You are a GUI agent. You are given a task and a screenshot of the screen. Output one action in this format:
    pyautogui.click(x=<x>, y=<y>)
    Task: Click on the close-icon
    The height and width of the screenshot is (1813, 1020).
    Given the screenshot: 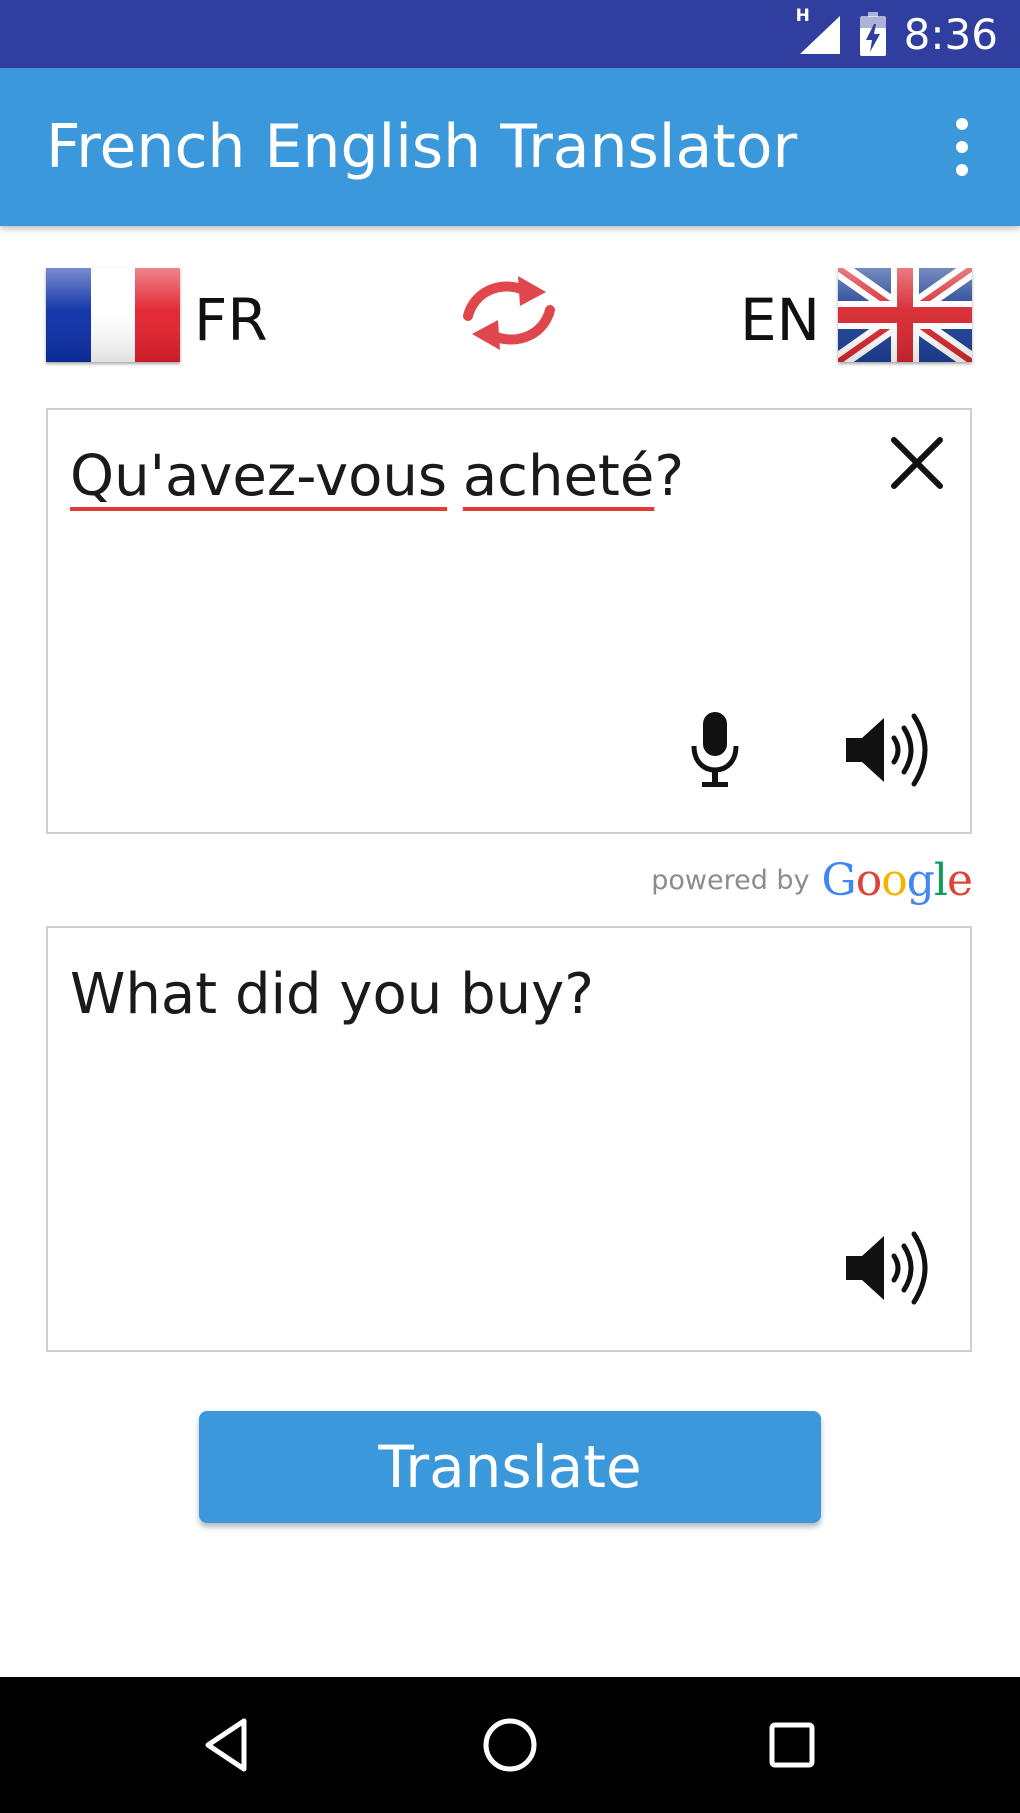 What is the action you would take?
    pyautogui.click(x=917, y=463)
    